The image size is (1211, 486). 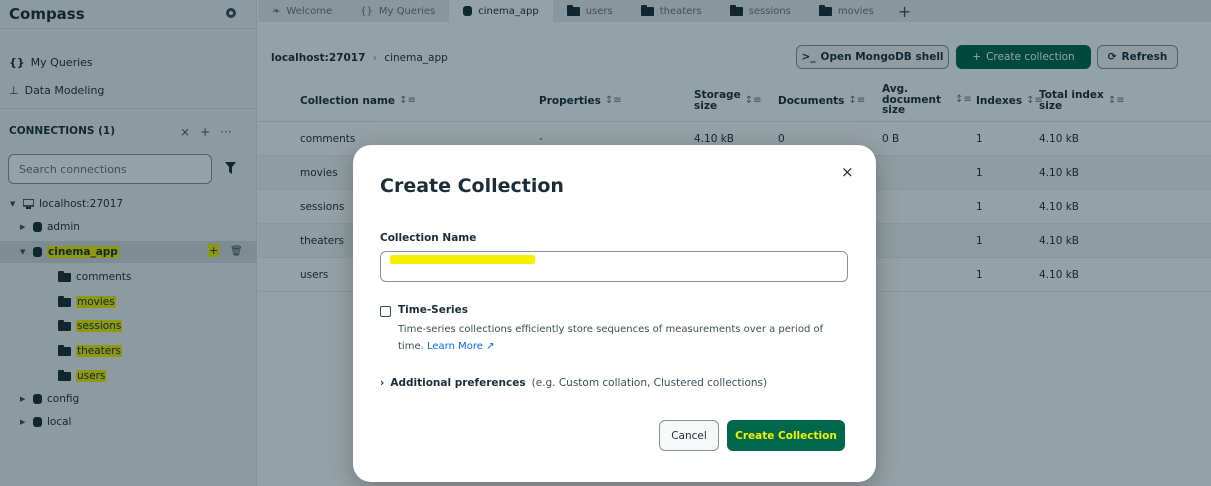 What do you see at coordinates (454, 346) in the screenshot?
I see `learn-more-label: Learn More` at bounding box center [454, 346].